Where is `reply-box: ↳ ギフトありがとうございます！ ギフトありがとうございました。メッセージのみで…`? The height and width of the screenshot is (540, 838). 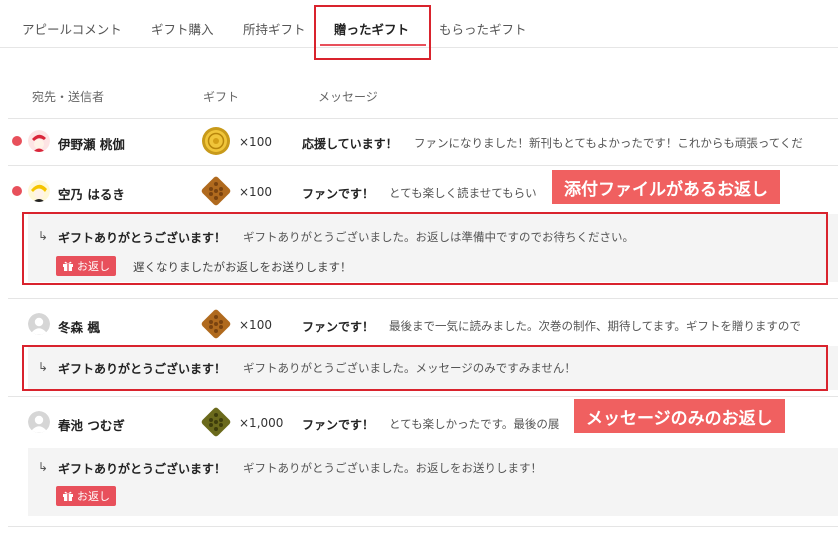 reply-box: ↳ ギフトありがとうございます！ ギフトありがとうございました。メッセージのみで… is located at coordinates (433, 368).